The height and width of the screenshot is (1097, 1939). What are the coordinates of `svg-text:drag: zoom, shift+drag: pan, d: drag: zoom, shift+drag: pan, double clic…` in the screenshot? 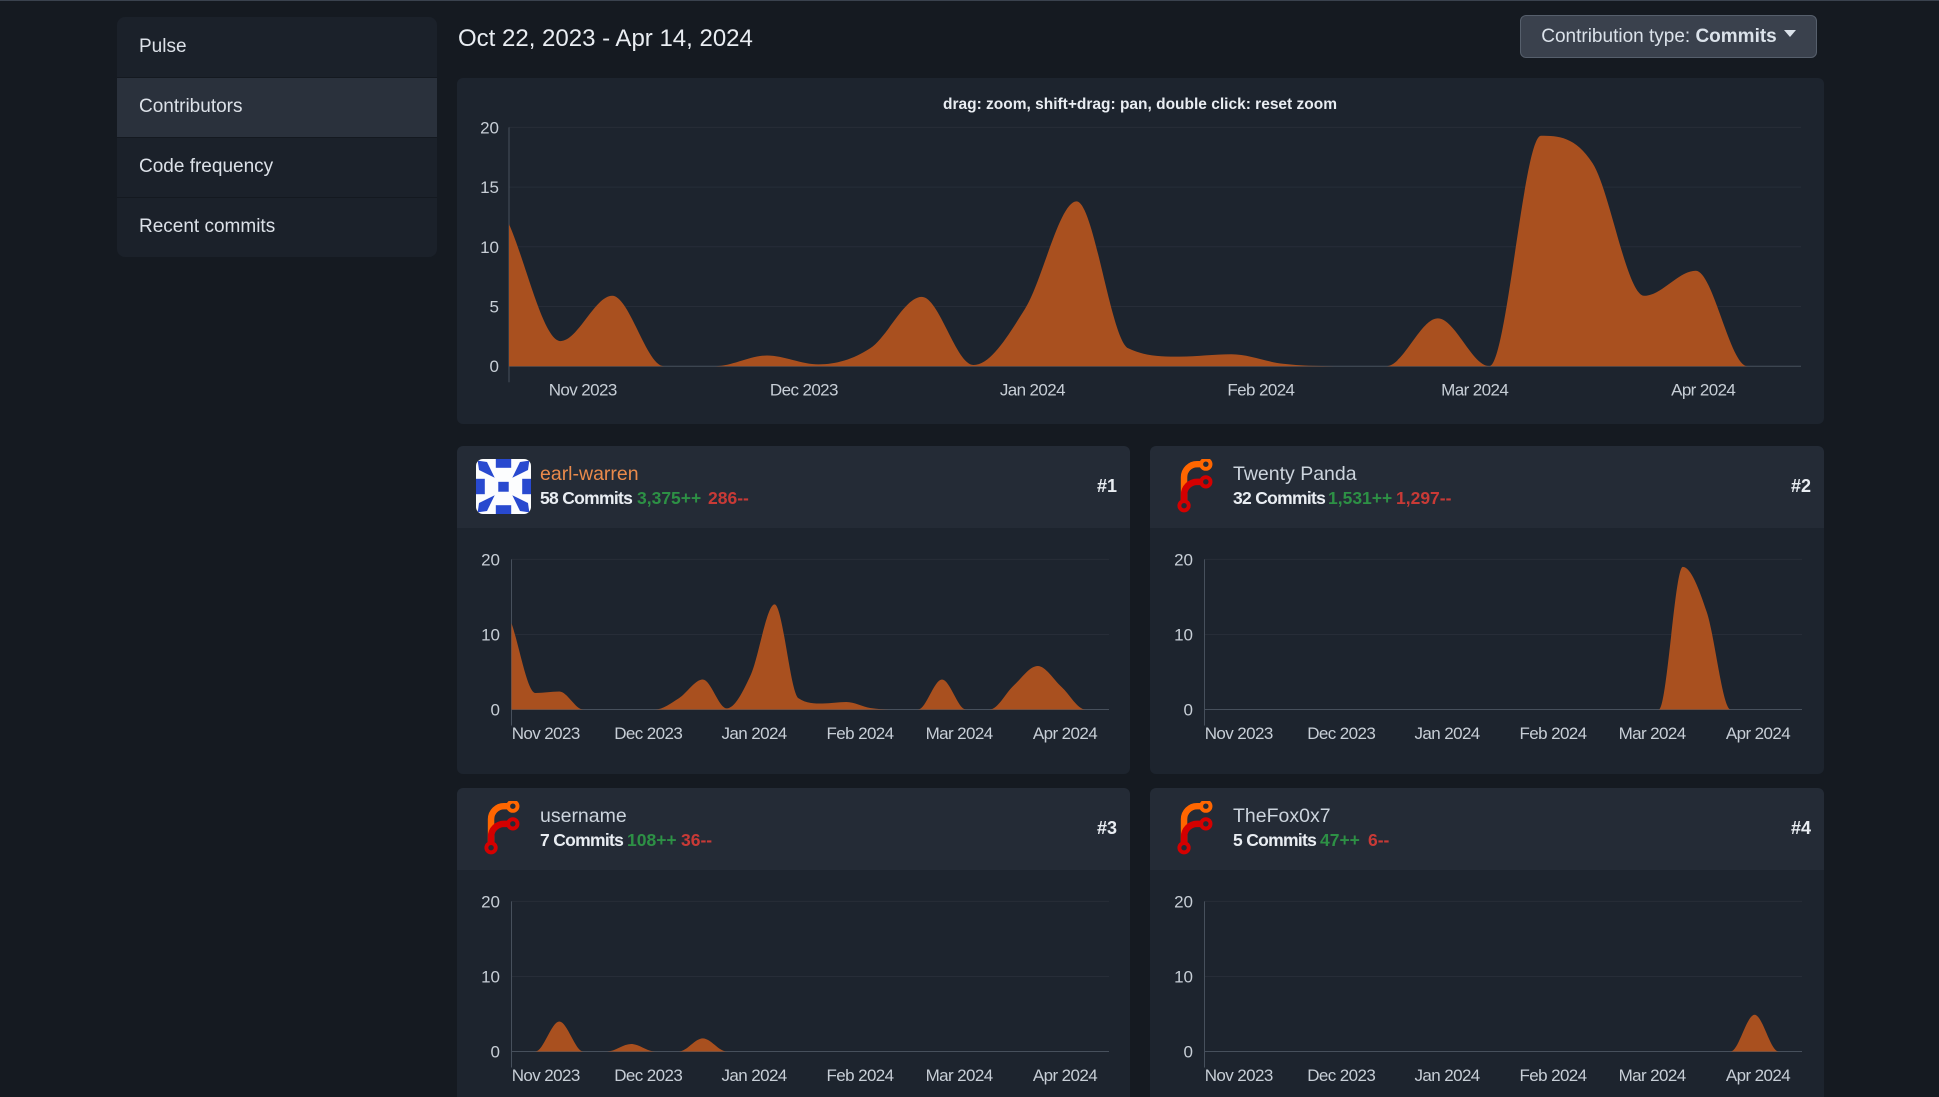 It's located at (1140, 104).